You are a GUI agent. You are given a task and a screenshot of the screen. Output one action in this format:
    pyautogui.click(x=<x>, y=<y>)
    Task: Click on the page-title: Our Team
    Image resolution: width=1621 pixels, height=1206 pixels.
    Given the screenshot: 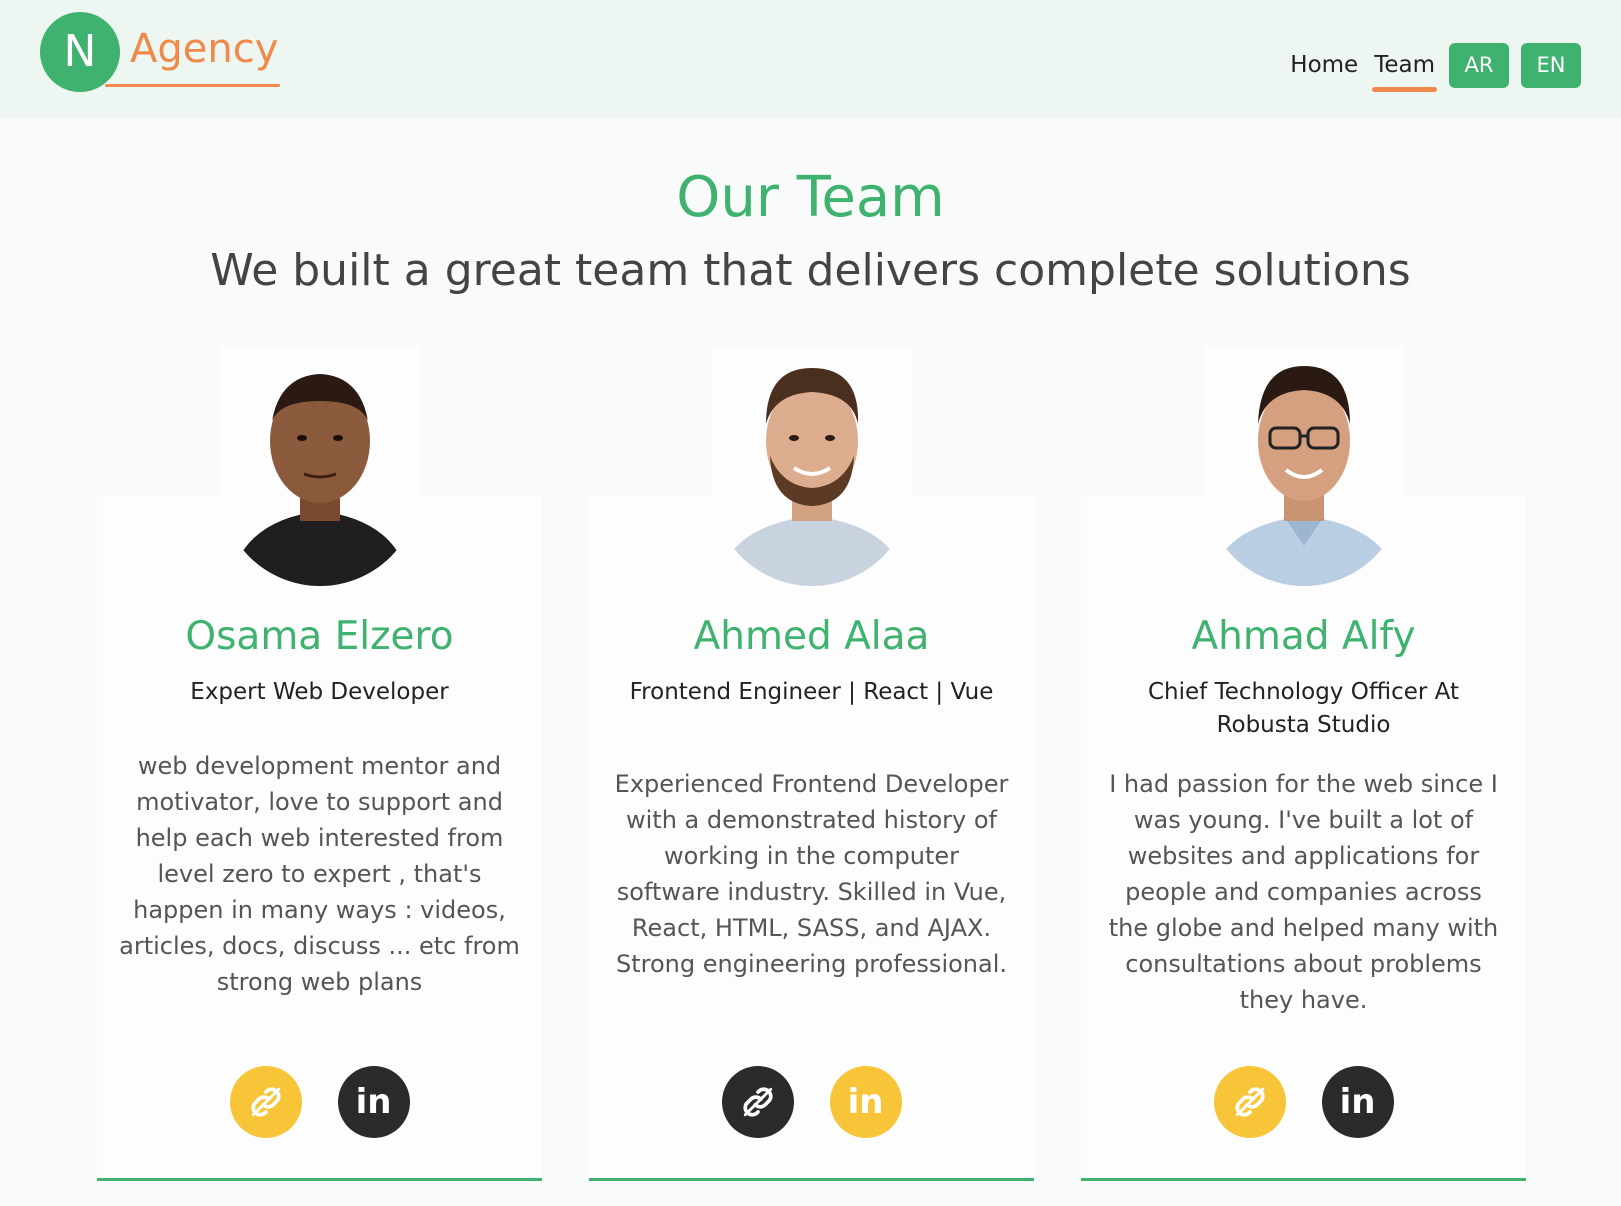 What is the action you would take?
    pyautogui.click(x=810, y=197)
    